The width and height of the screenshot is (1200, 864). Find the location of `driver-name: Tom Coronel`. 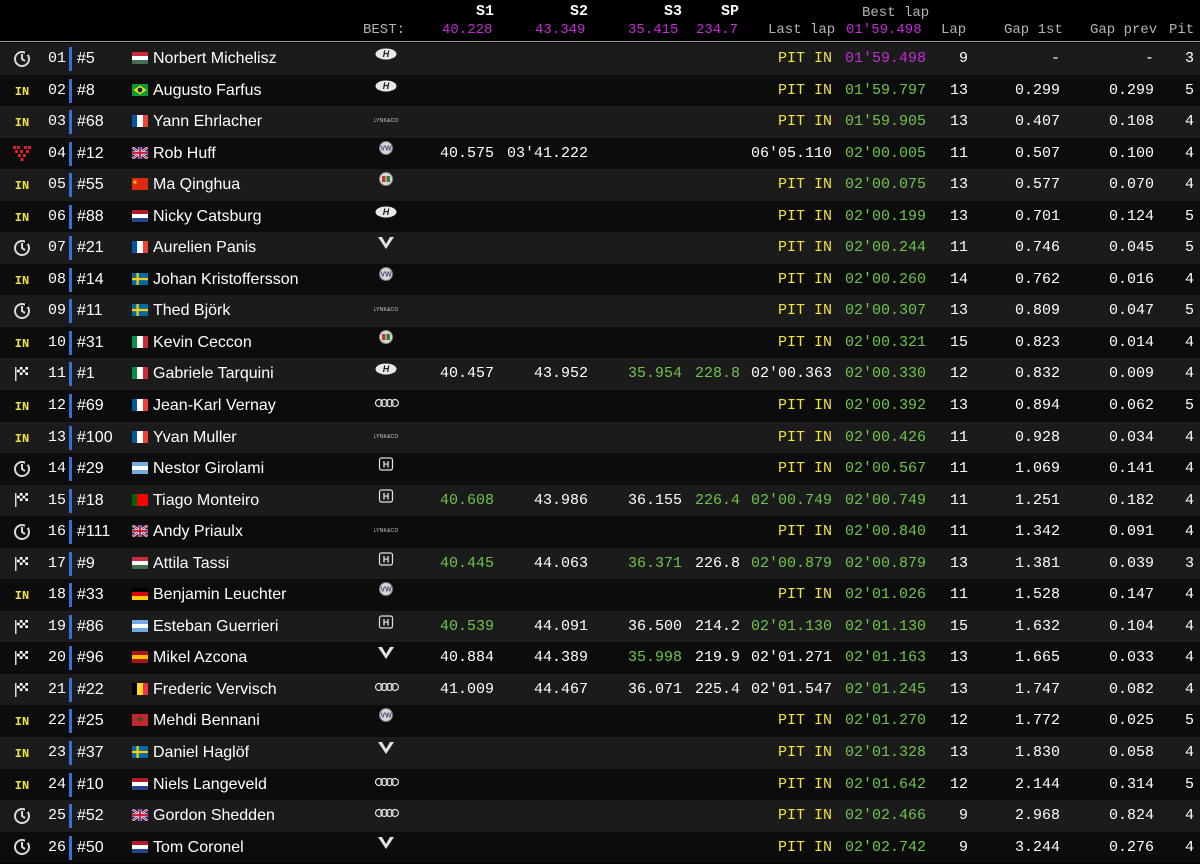

driver-name: Tom Coronel is located at coordinates (198, 848).